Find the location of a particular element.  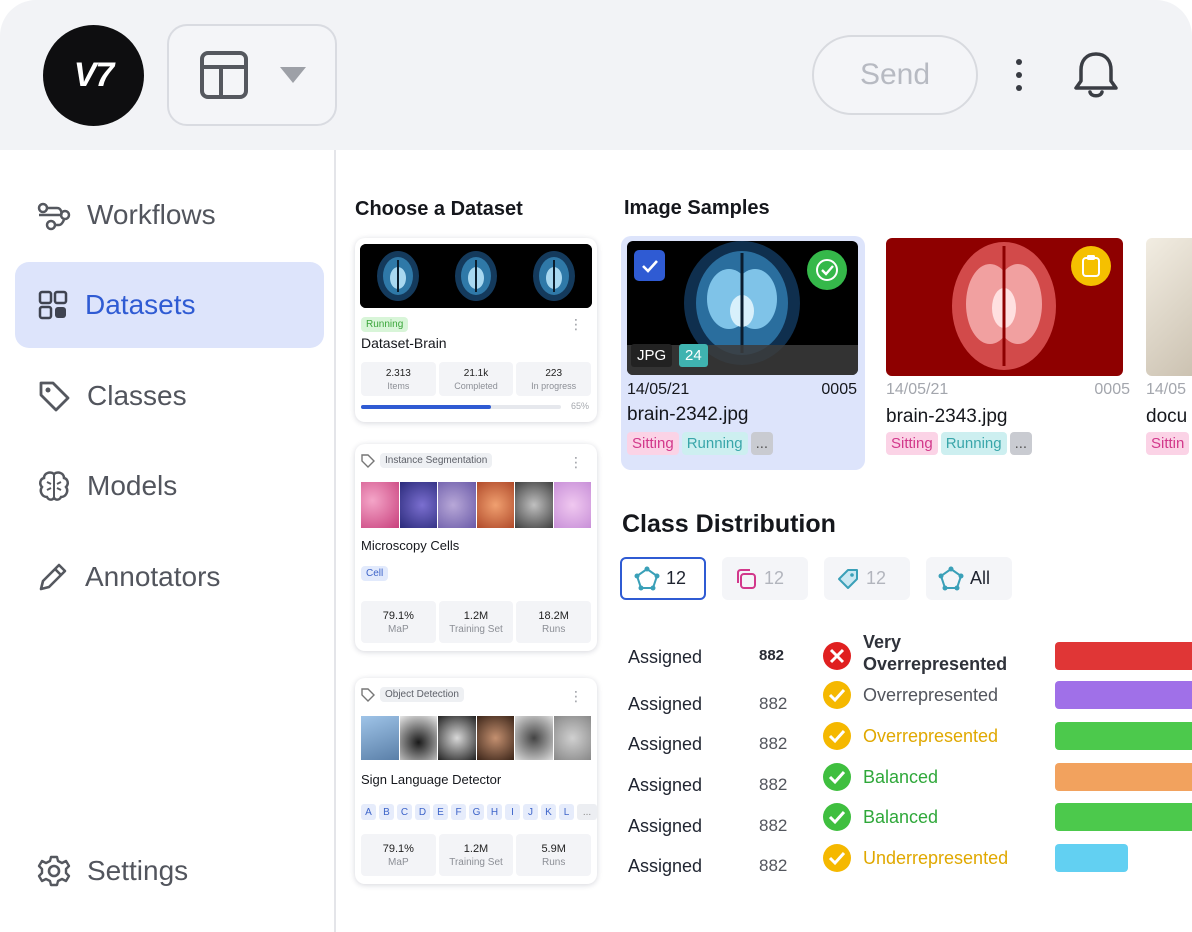

class-distribution-title: Class Distribution is located at coordinates (729, 524).